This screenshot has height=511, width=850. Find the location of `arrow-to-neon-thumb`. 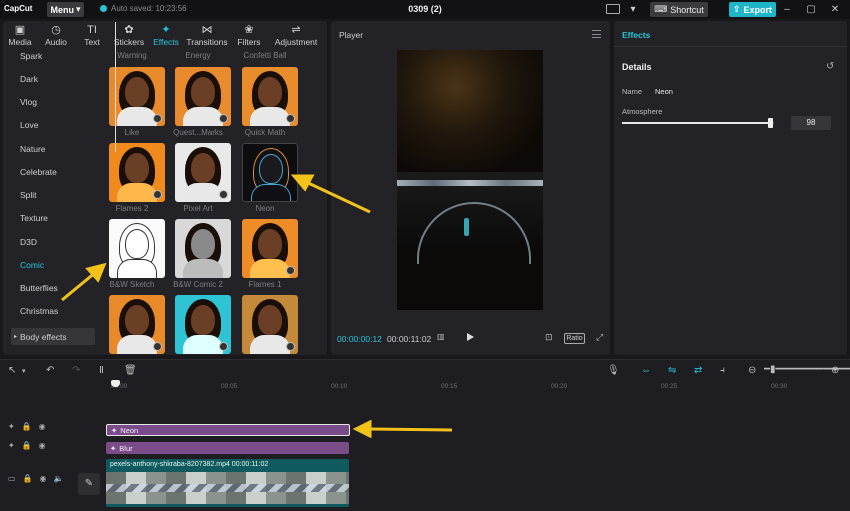

arrow-to-neon-thumb is located at coordinates (330, 194).